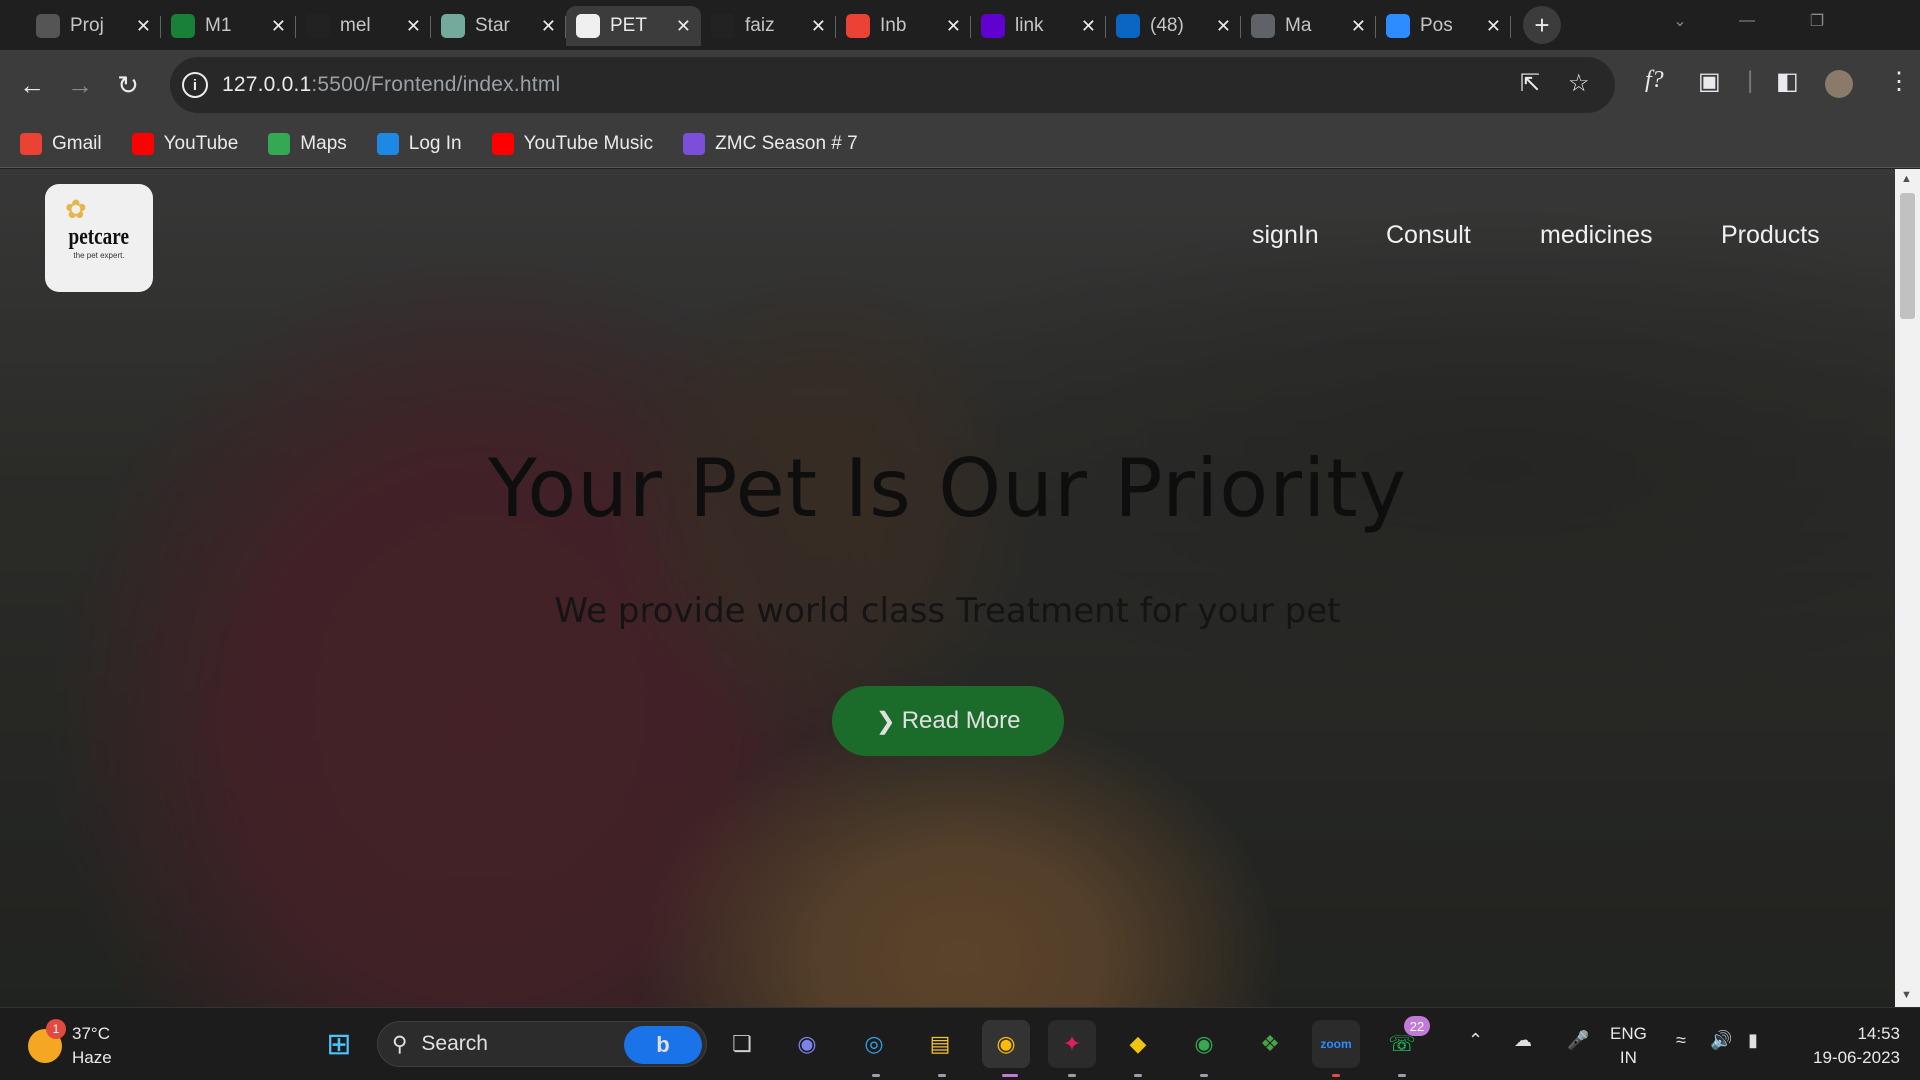 This screenshot has height=1080, width=1920. What do you see at coordinates (1628, 1033) in the screenshot?
I see `lang-code: ENG` at bounding box center [1628, 1033].